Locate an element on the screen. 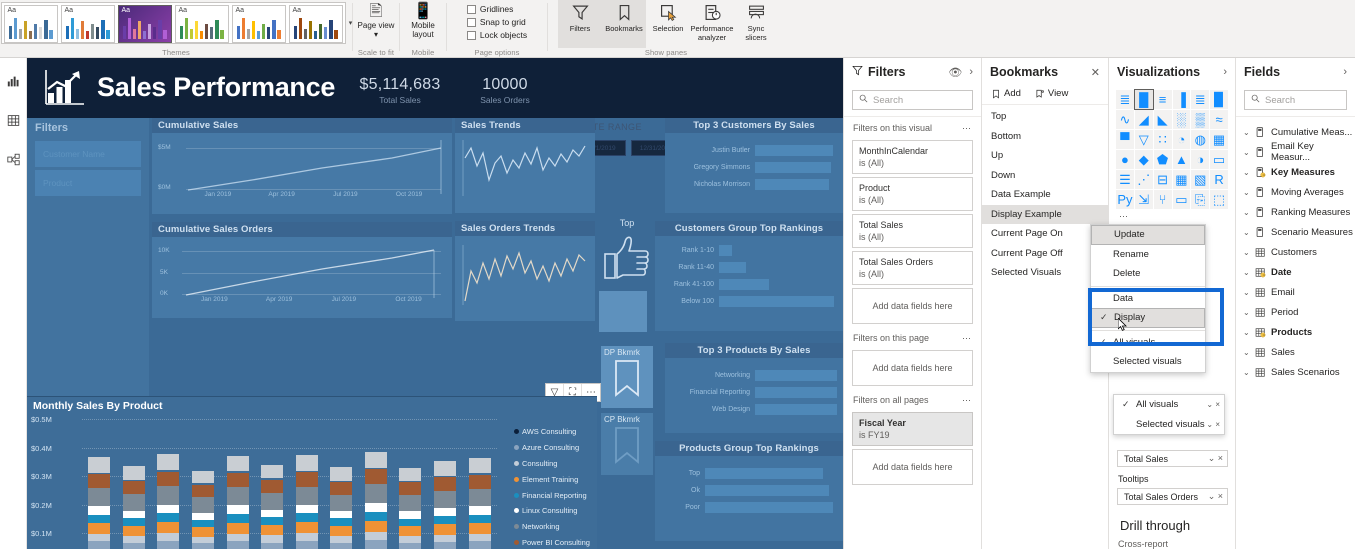 The width and height of the screenshot is (1355, 549). filter-card: MonthInCalendar is (All) is located at coordinates (912, 157).